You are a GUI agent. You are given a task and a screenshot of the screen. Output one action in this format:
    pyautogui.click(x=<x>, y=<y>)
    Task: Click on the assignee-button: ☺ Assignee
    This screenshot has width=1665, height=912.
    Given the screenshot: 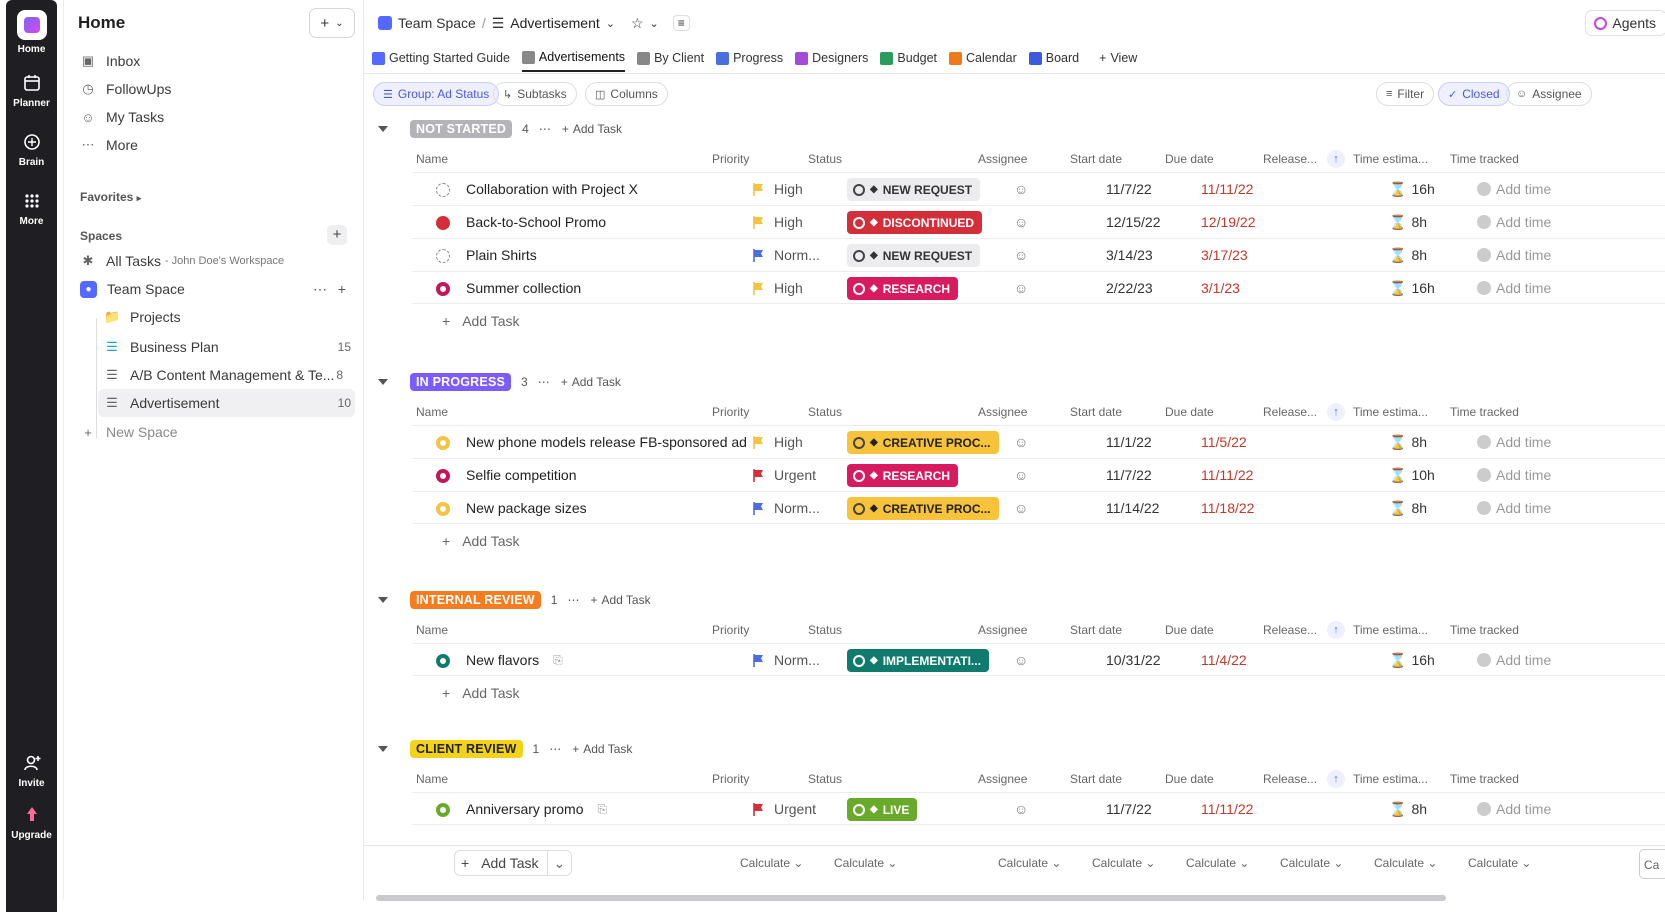 What is the action you would take?
    pyautogui.click(x=1549, y=94)
    